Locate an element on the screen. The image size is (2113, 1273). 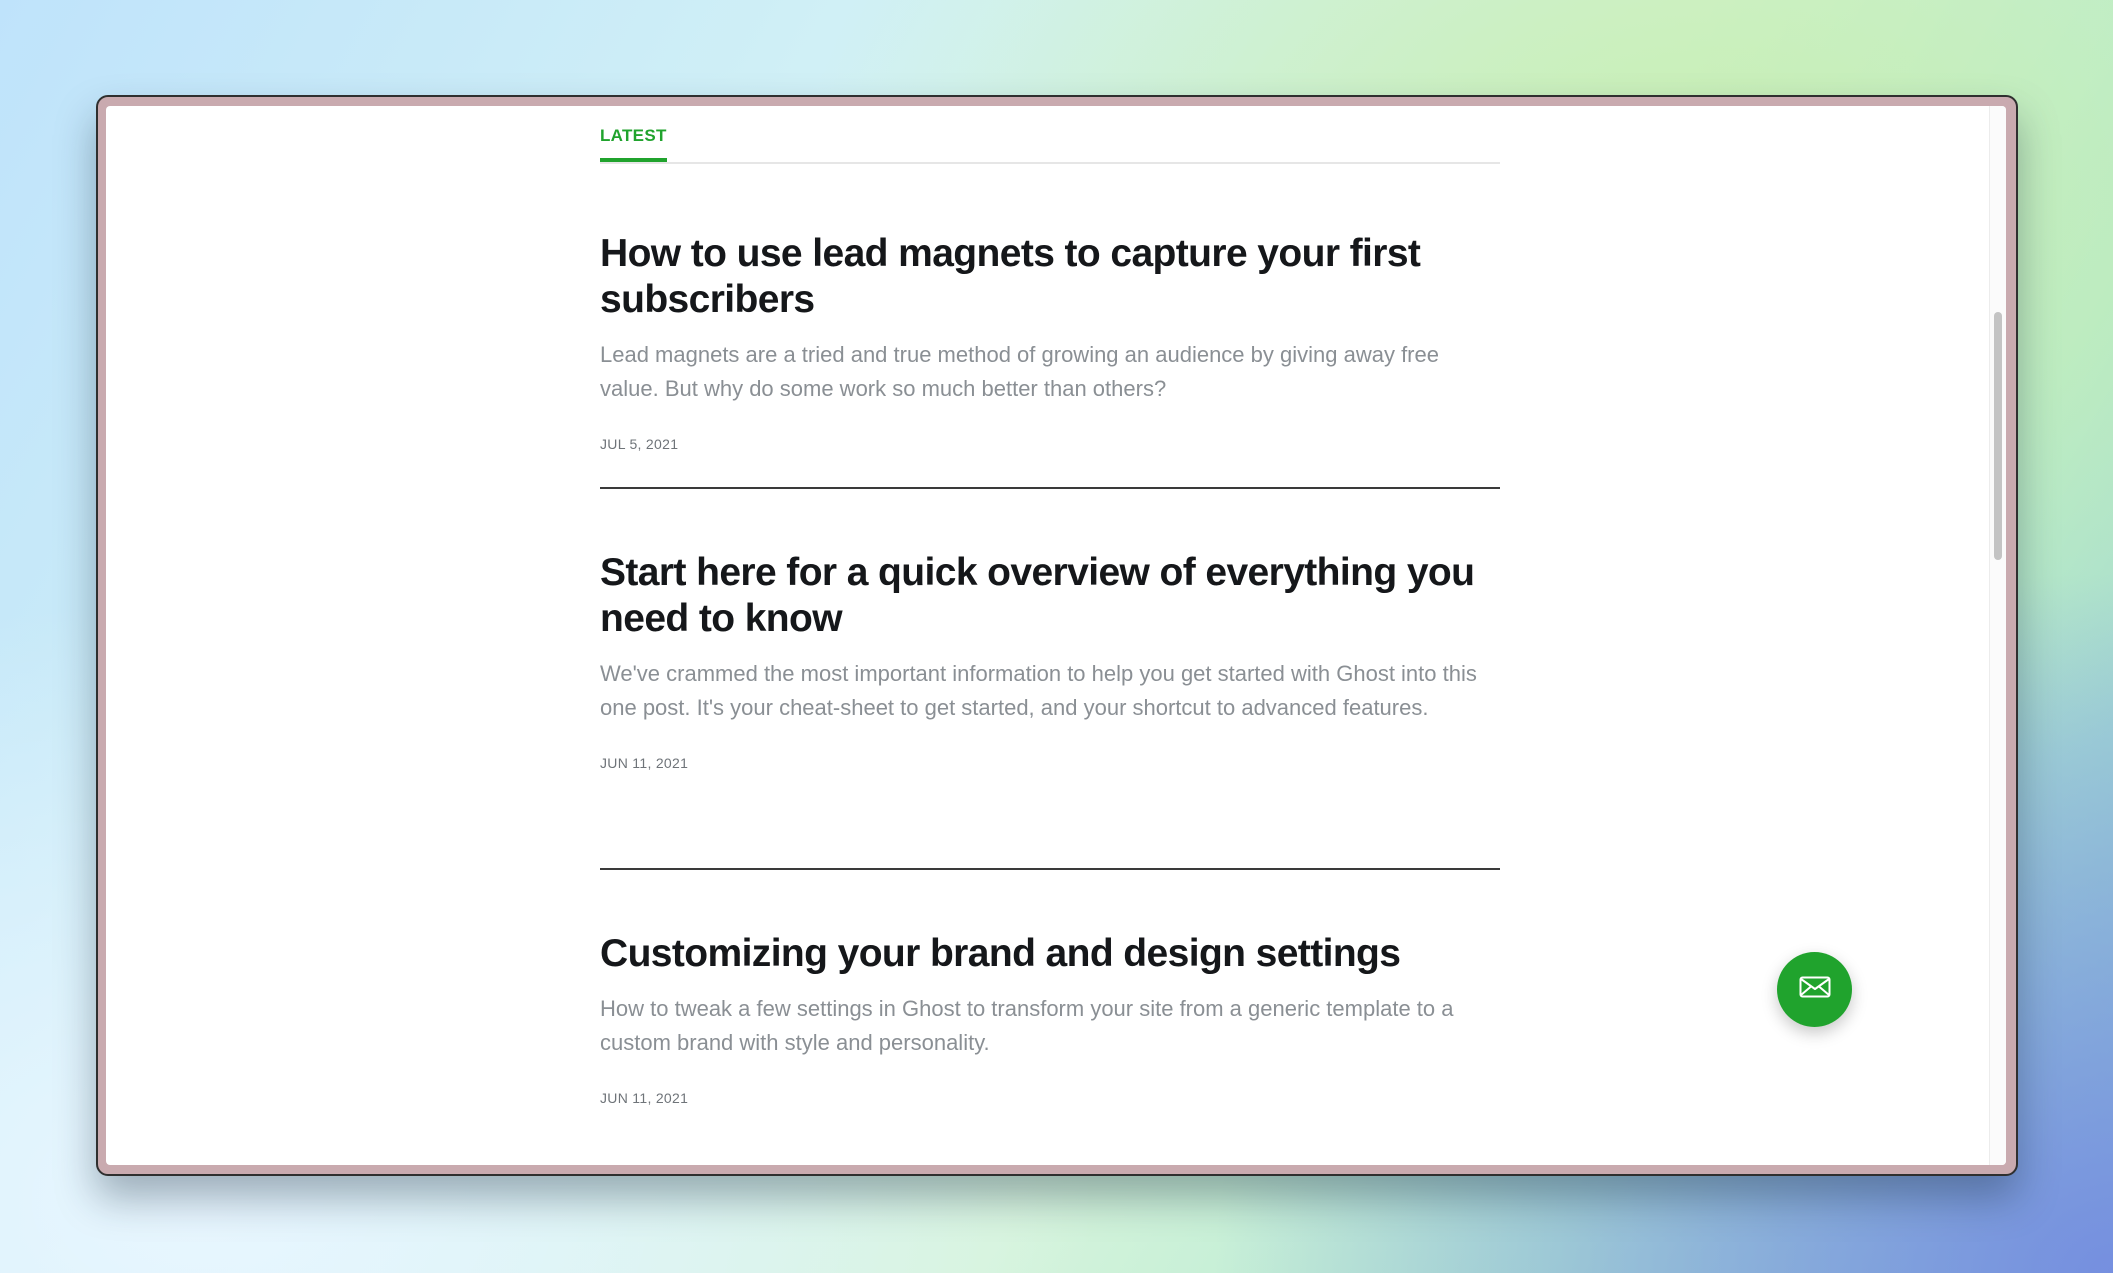
envelope-icon is located at coordinates (1815, 989).